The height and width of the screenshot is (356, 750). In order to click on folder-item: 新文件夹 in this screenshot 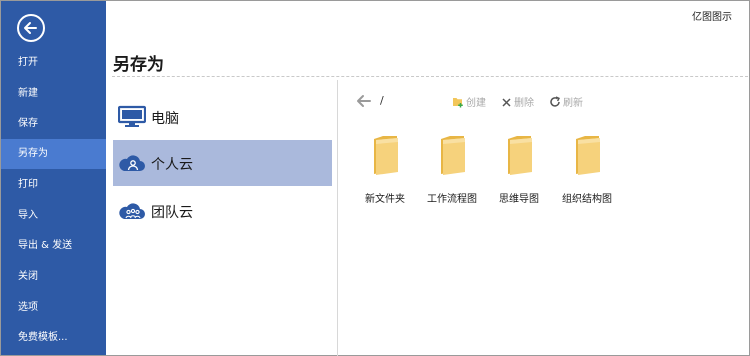, I will do `click(385, 169)`.